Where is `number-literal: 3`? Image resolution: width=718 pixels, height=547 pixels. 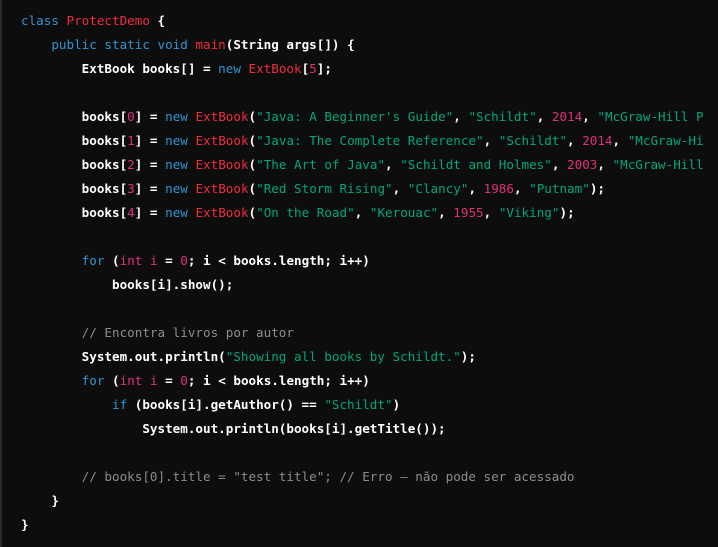
number-literal: 3 is located at coordinates (131, 188).